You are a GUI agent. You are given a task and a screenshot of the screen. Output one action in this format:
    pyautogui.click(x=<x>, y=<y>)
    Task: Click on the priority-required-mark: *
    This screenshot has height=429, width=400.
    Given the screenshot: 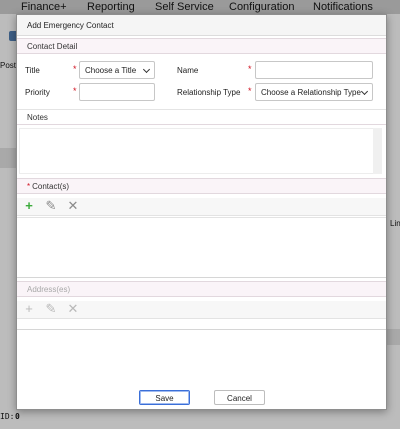 What is the action you would take?
    pyautogui.click(x=75, y=91)
    